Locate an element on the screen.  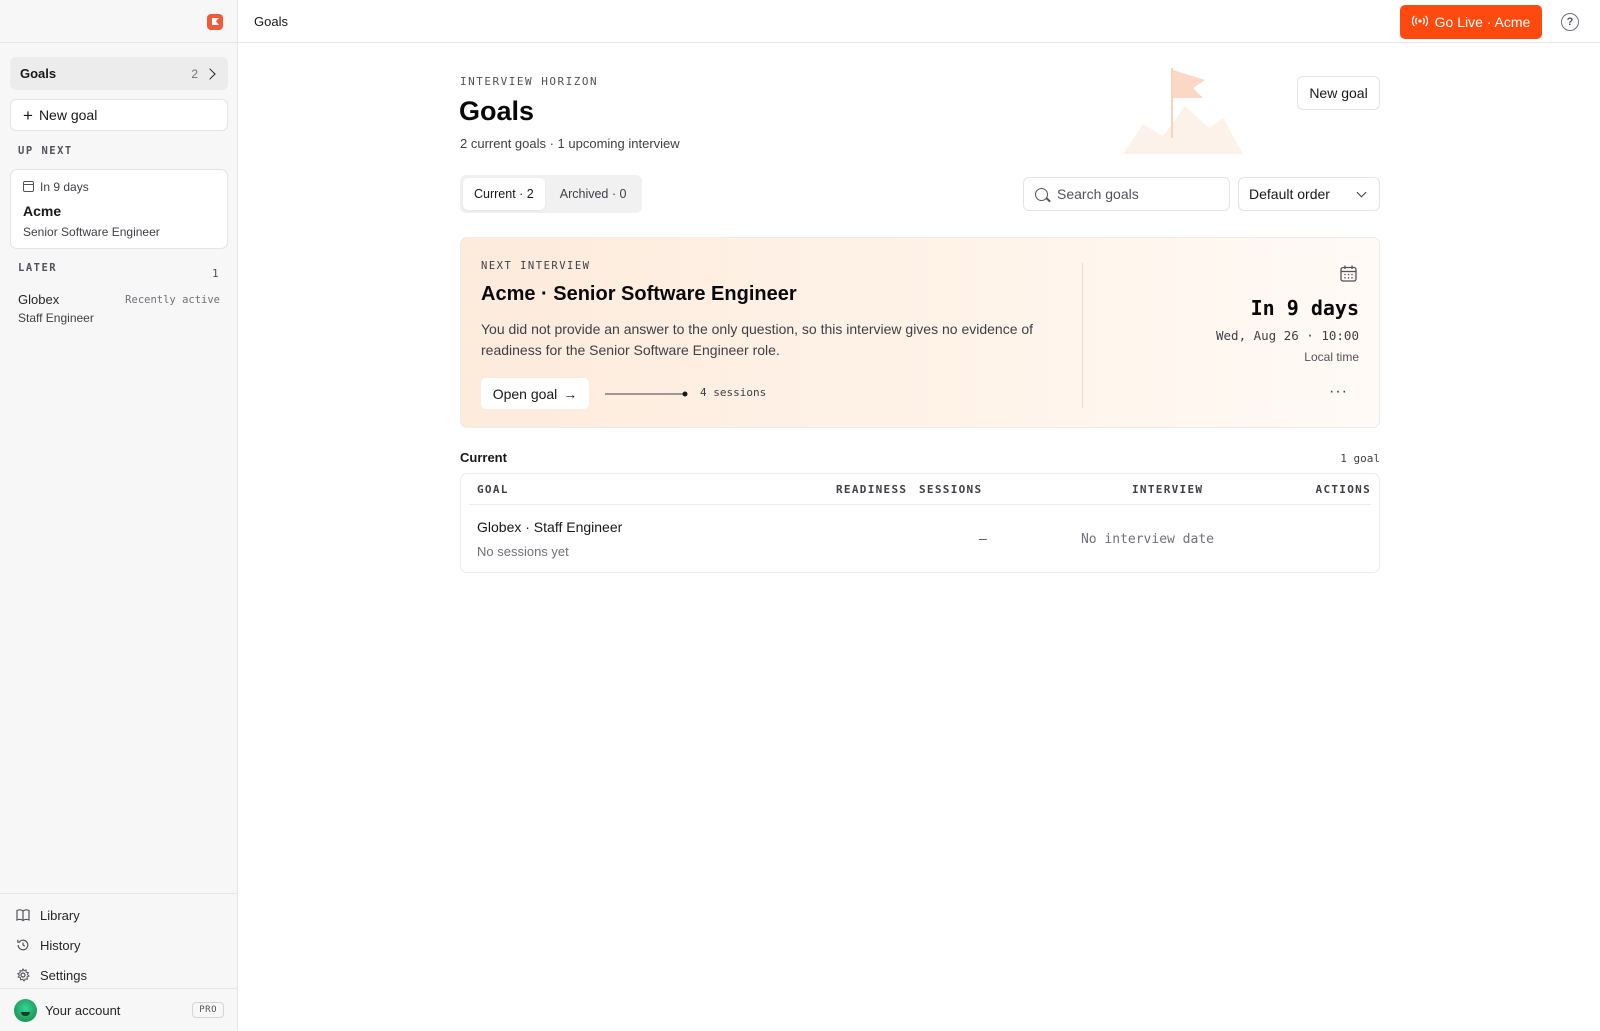
app-logo-icon is located at coordinates (215, 22).